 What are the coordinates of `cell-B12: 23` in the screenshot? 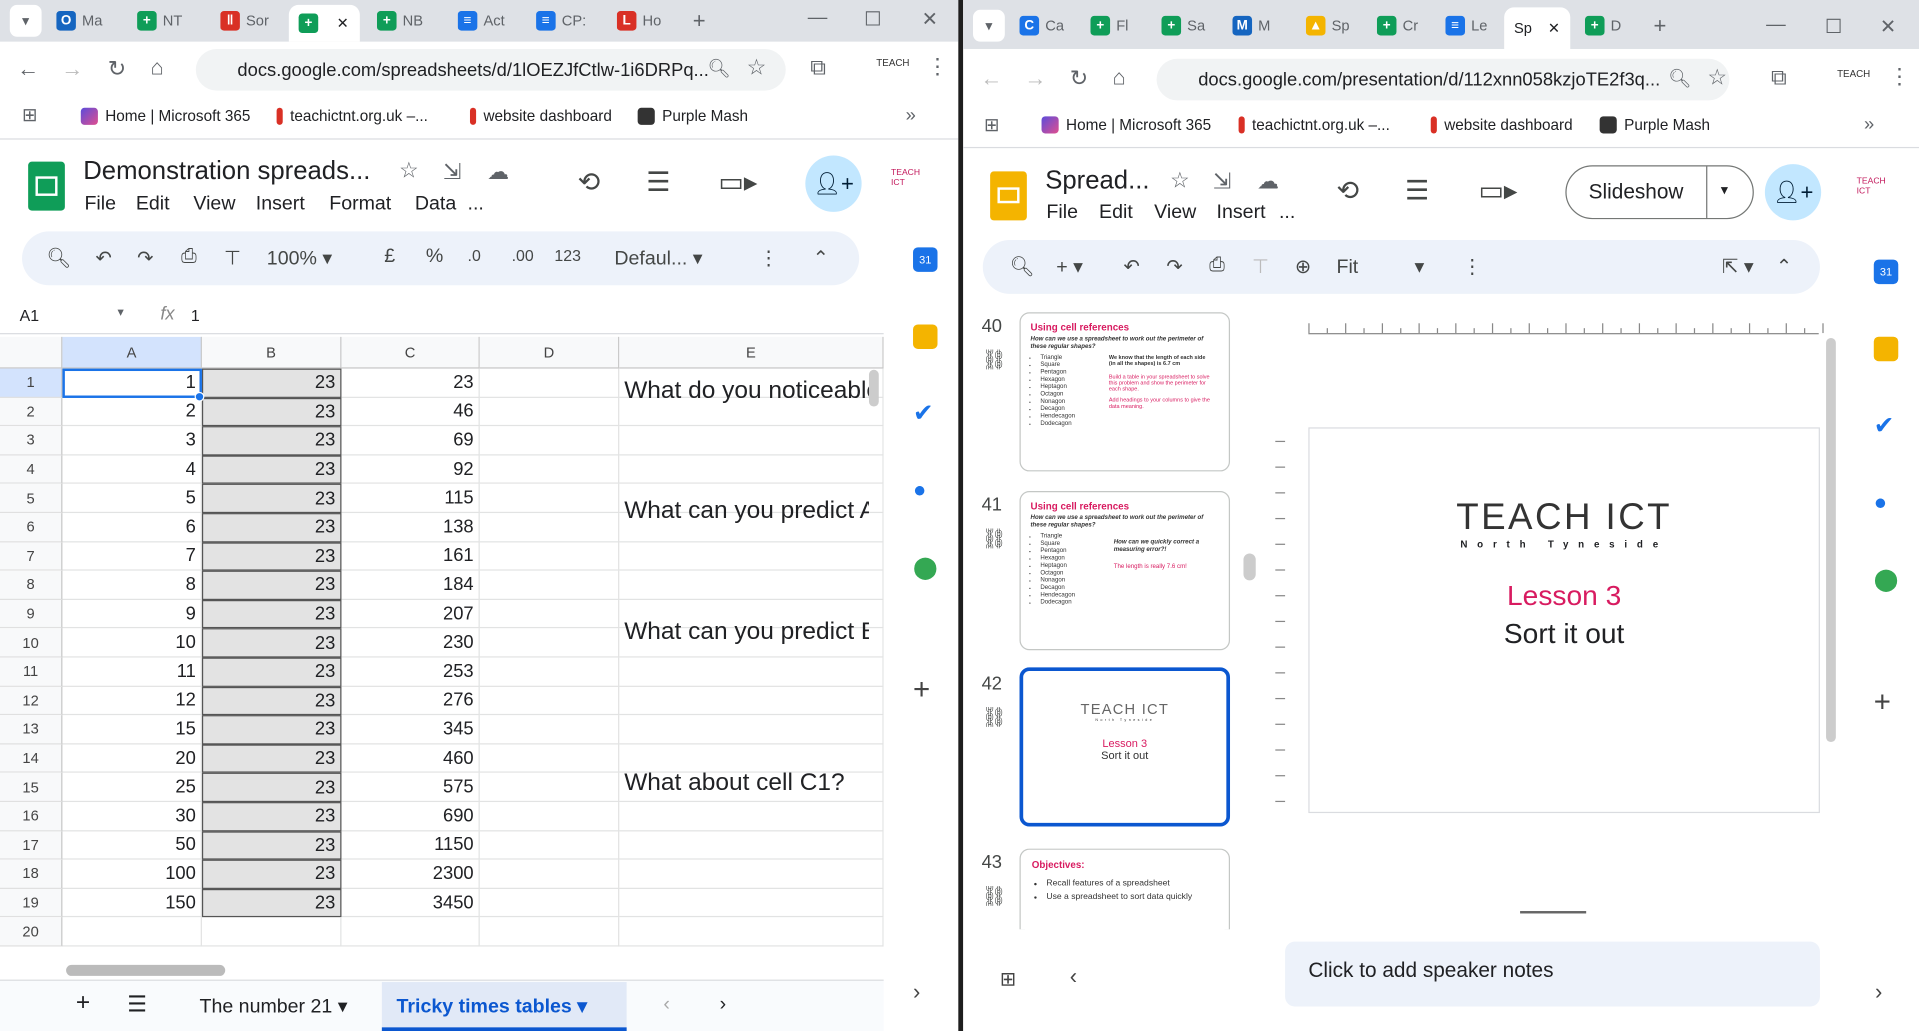 It's located at (271, 701).